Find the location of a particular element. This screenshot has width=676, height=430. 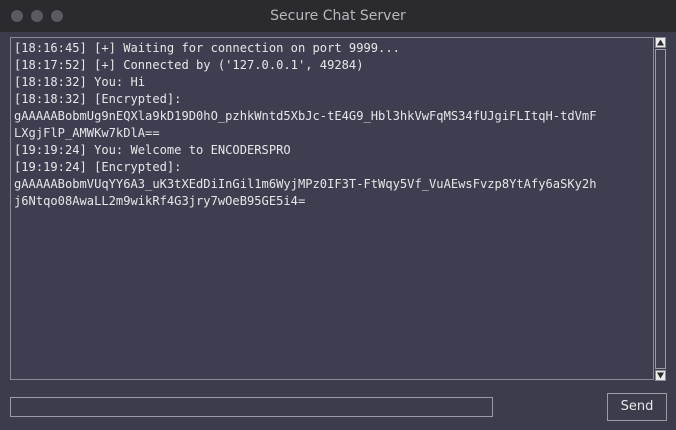

title-bar: Secure Chat Server is located at coordinates (338, 16).